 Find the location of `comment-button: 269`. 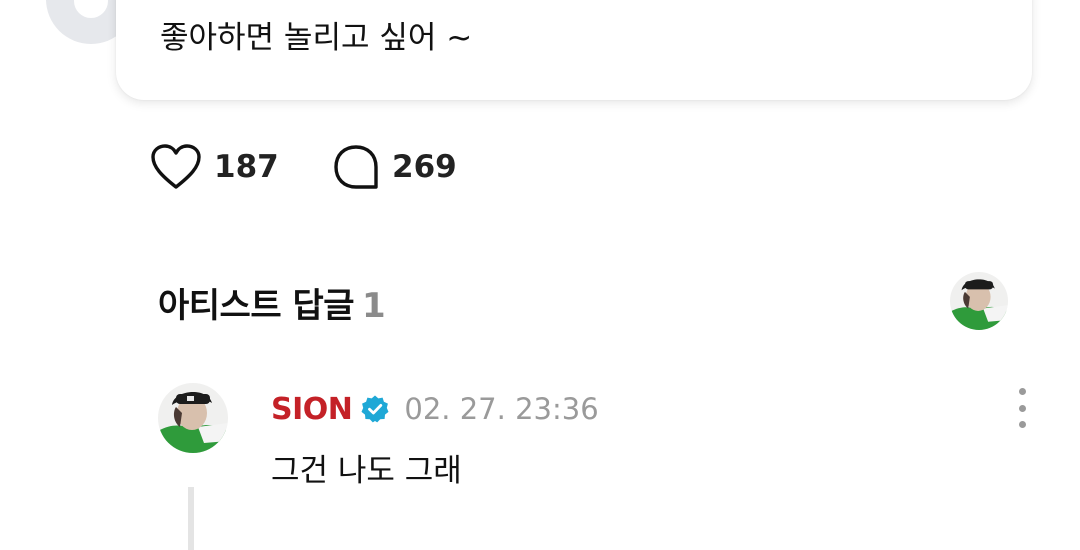

comment-button: 269 is located at coordinates (394, 167).